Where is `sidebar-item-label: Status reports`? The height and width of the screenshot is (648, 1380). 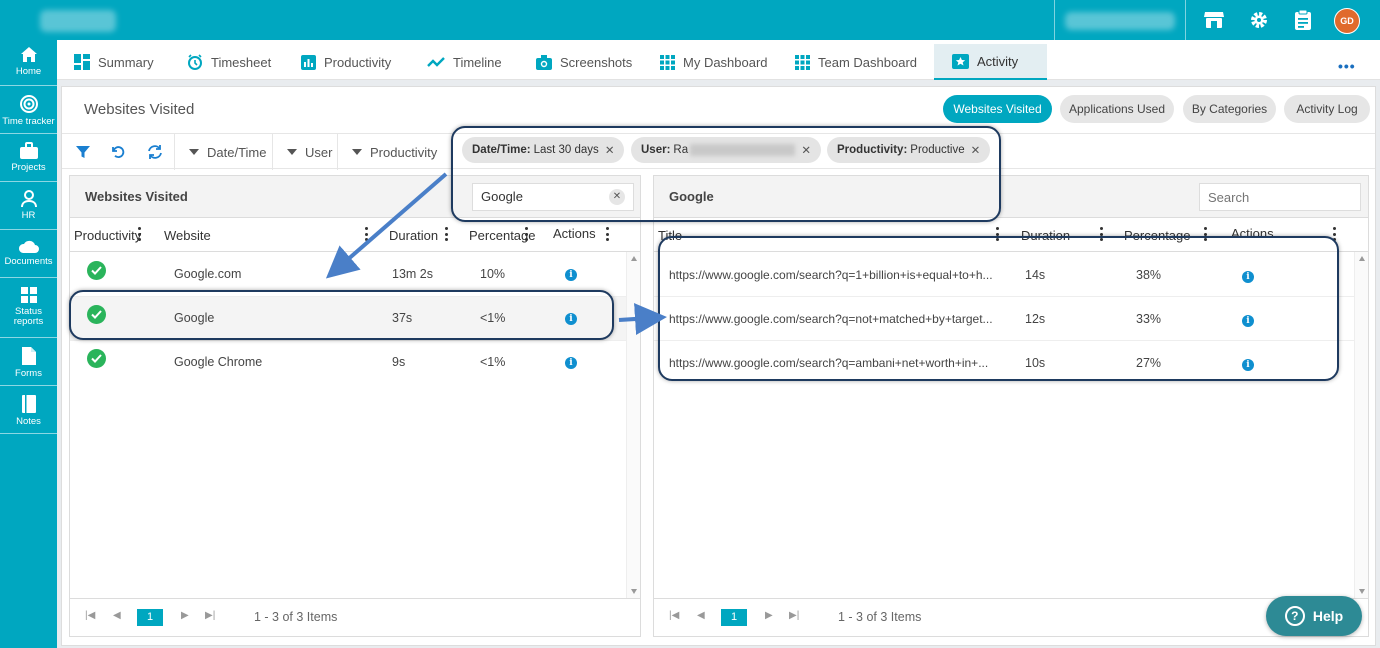
sidebar-item-label: Status reports is located at coordinates (28, 316).